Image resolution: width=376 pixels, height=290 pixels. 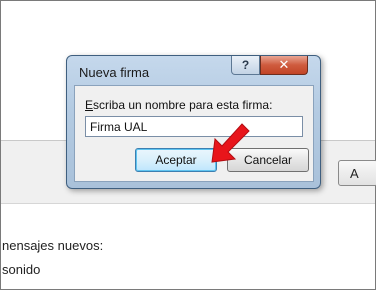 I want to click on red-arrow-shape, so click(x=230, y=143).